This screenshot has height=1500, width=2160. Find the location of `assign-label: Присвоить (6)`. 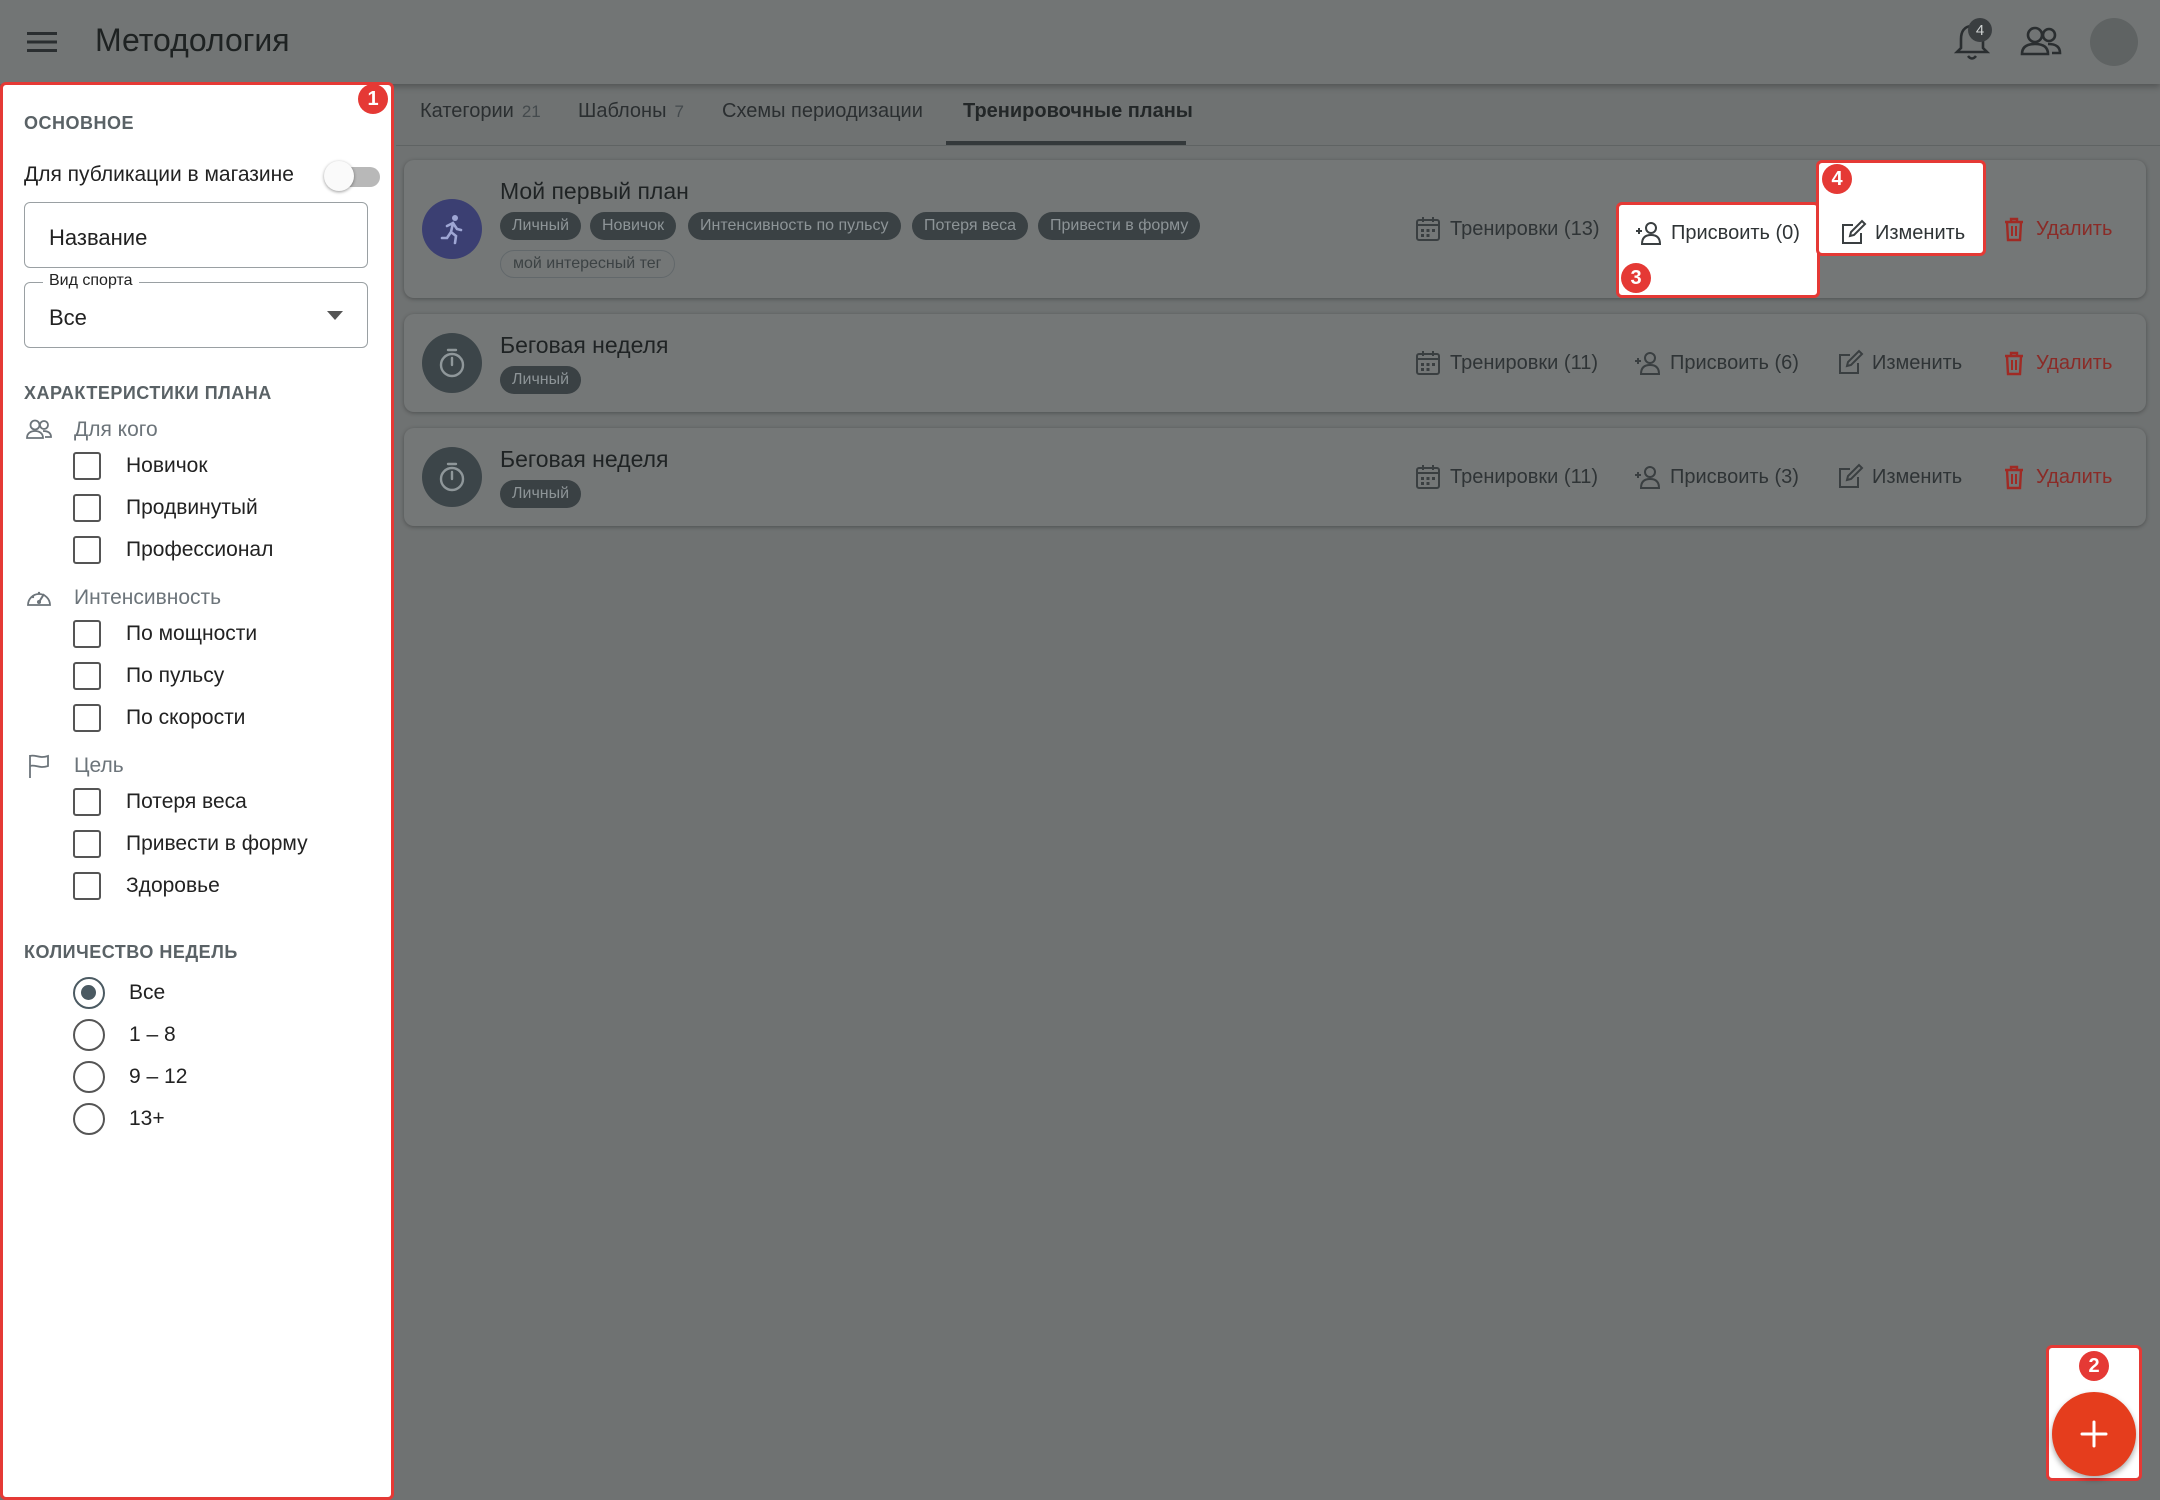

assign-label: Присвоить (6) is located at coordinates (1734, 362).